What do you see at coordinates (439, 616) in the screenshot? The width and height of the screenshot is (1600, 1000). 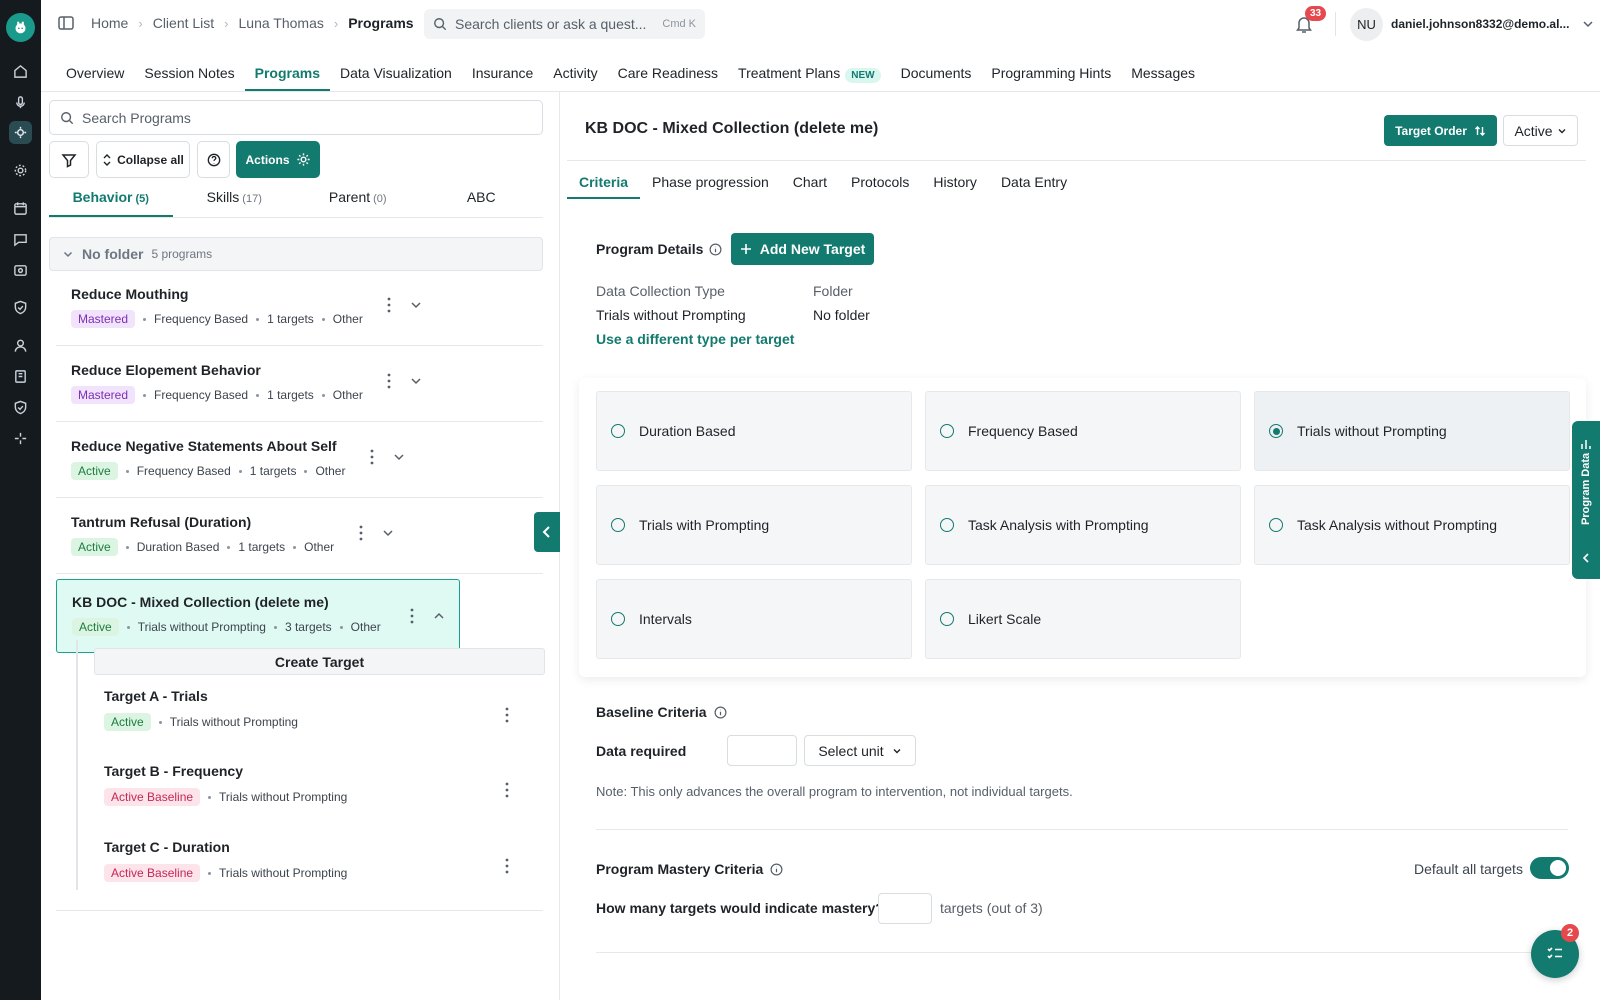 I see `chevron-up-icon` at bounding box center [439, 616].